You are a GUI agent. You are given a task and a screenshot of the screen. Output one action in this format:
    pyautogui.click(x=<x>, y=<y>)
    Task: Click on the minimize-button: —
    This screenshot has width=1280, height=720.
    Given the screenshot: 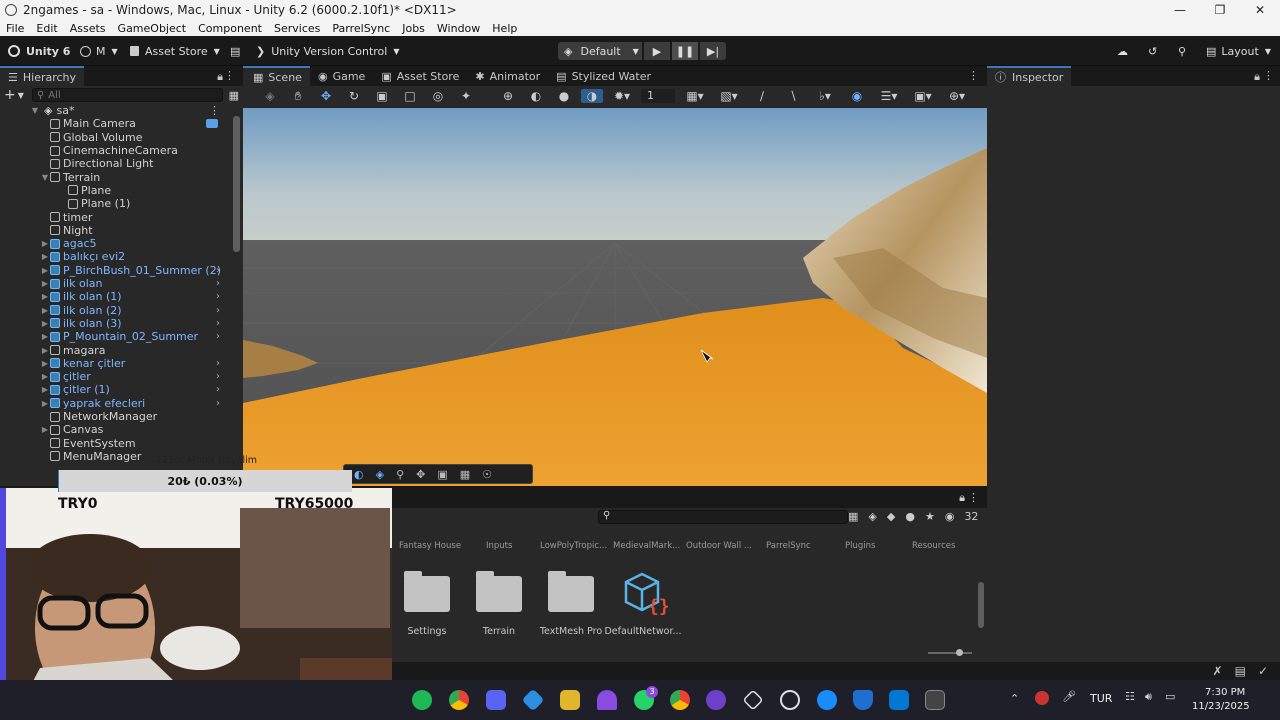 What is the action you would take?
    pyautogui.click(x=1180, y=10)
    